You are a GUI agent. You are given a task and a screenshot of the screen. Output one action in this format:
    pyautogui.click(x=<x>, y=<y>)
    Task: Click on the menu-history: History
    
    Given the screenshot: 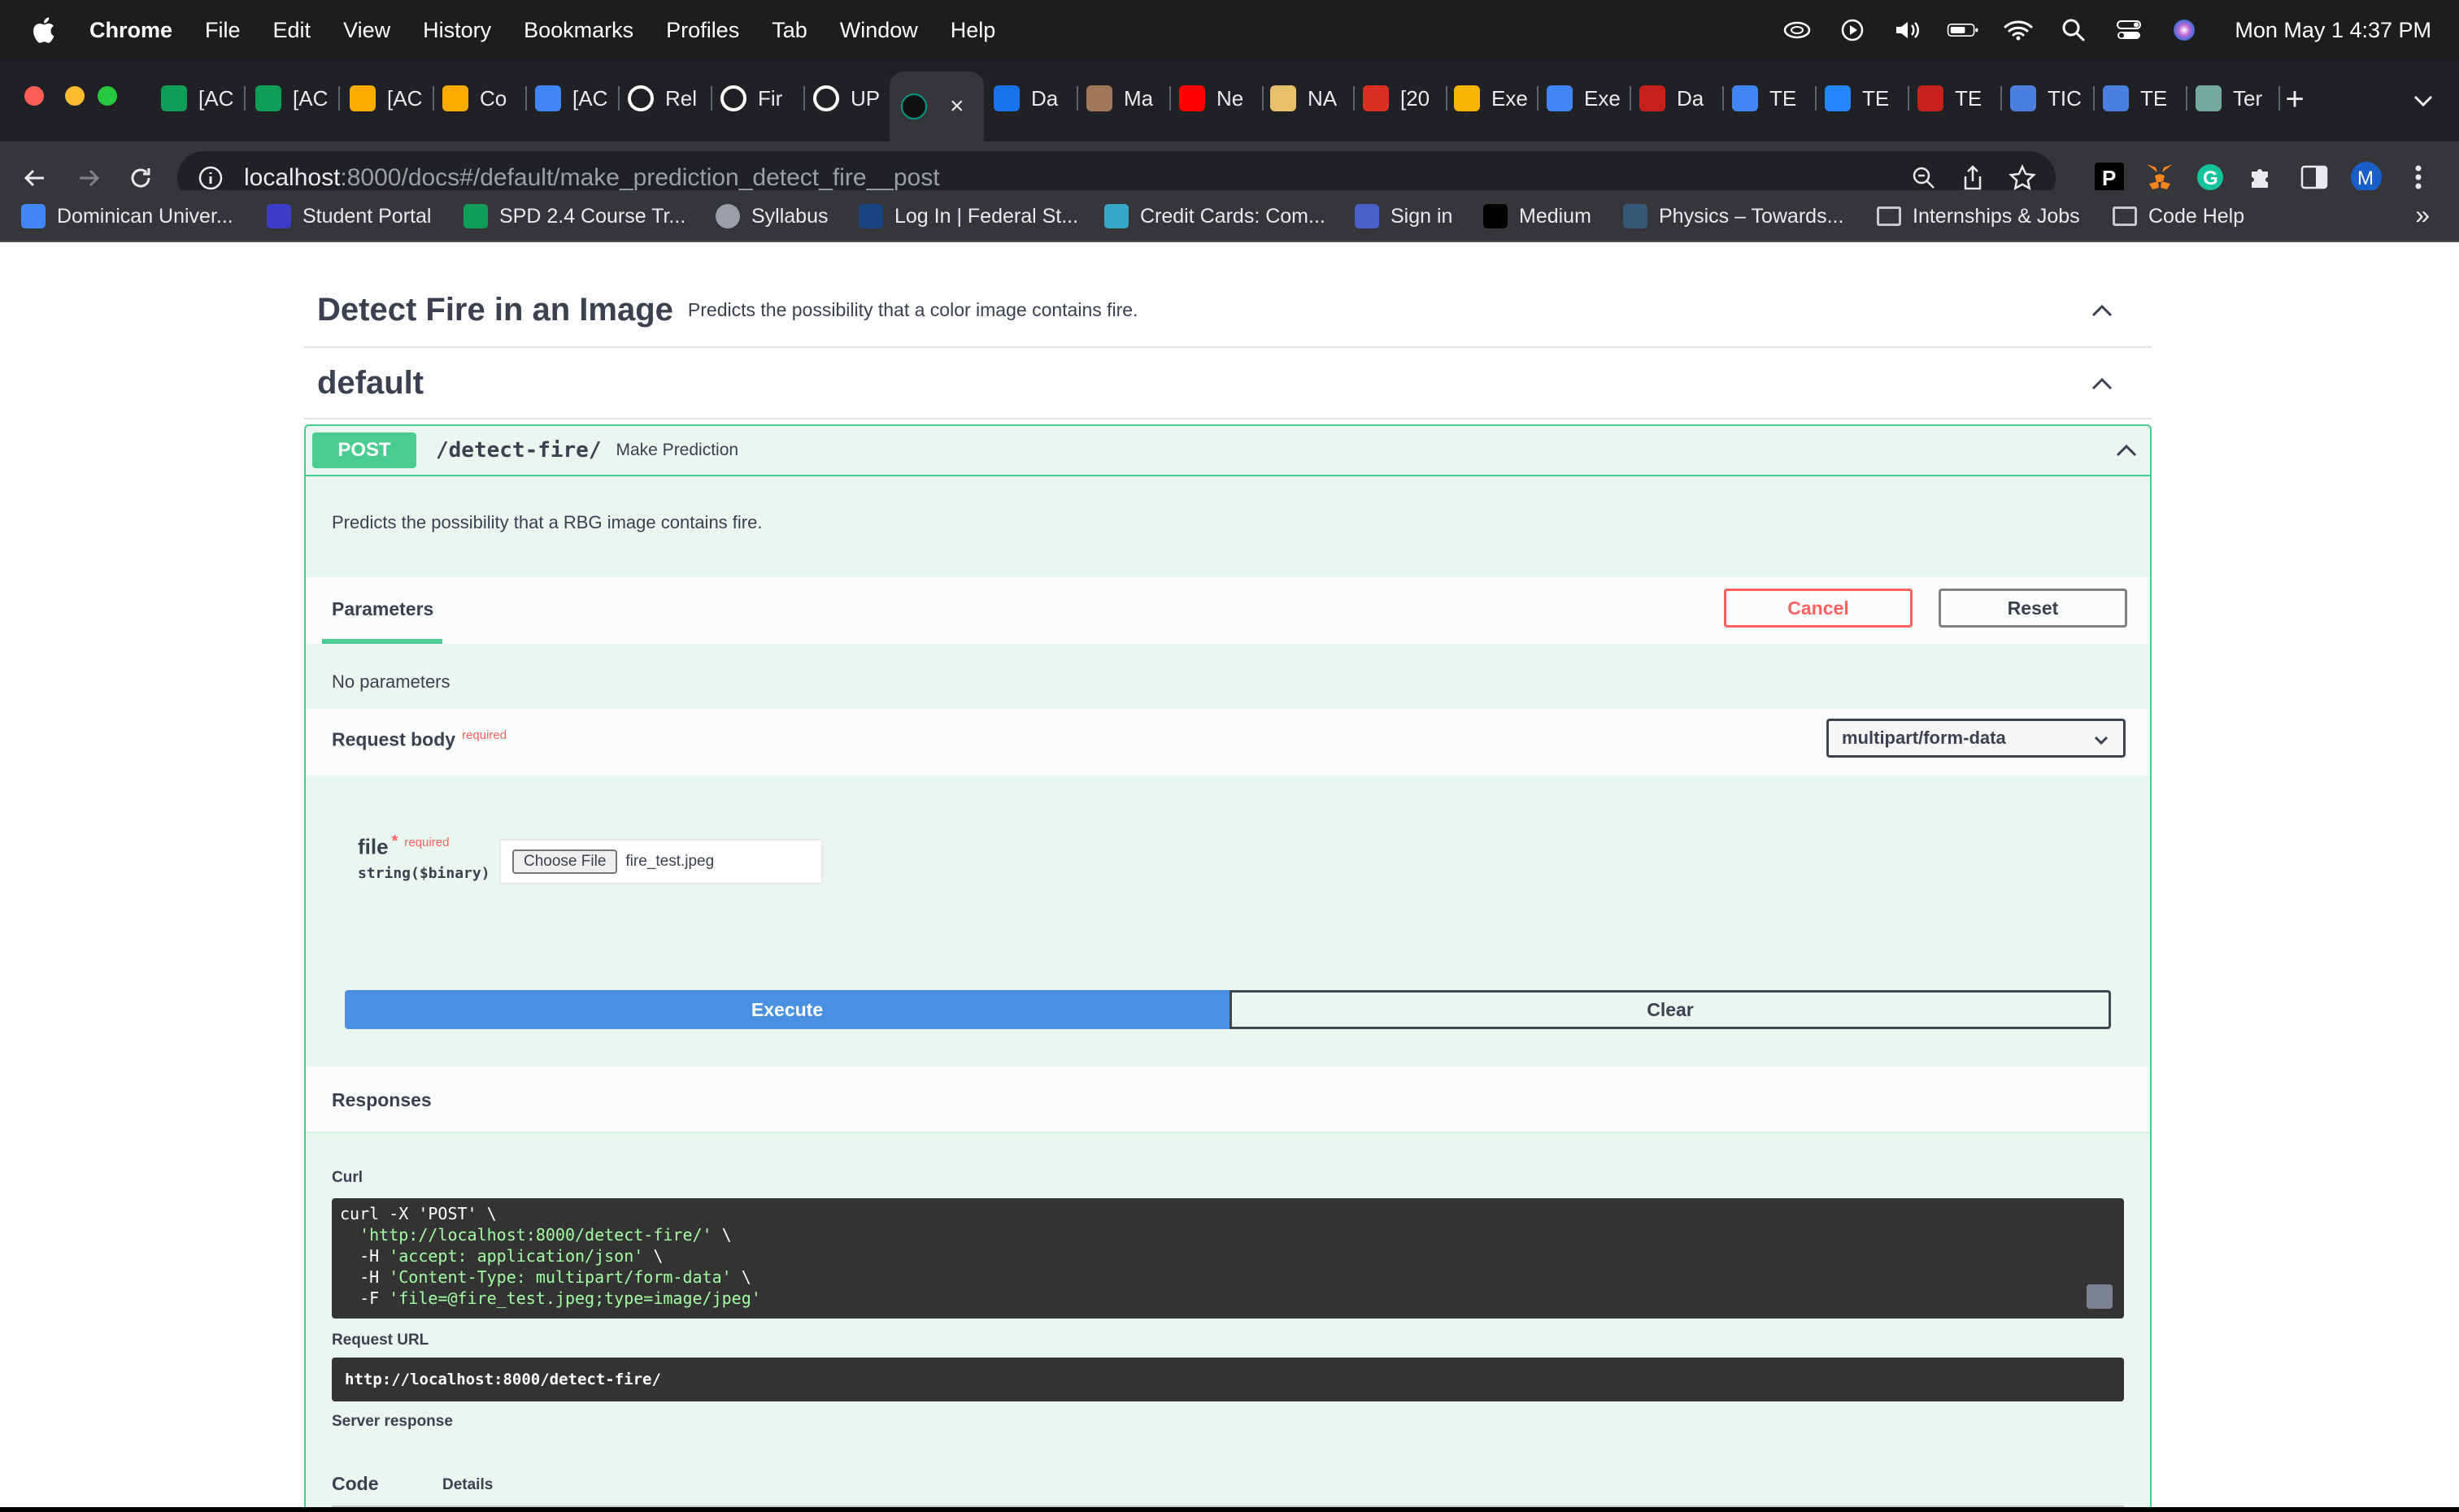 What is the action you would take?
    pyautogui.click(x=457, y=30)
    